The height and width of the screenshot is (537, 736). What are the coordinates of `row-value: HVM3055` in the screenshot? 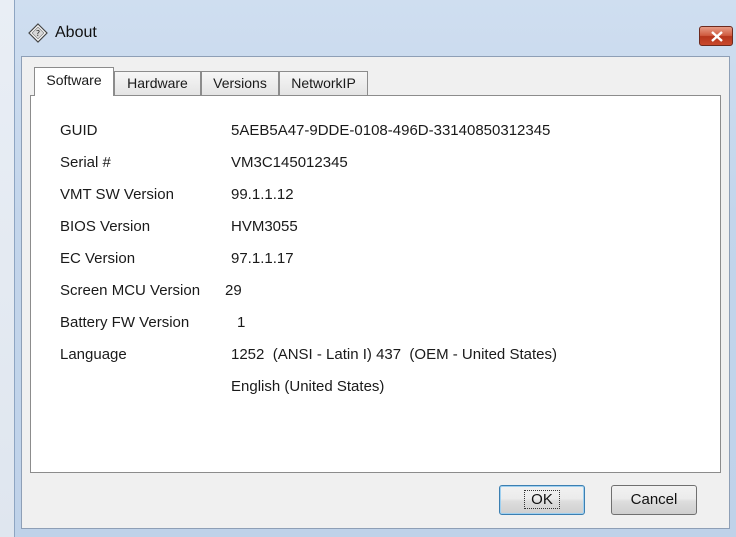 It's located at (264, 226).